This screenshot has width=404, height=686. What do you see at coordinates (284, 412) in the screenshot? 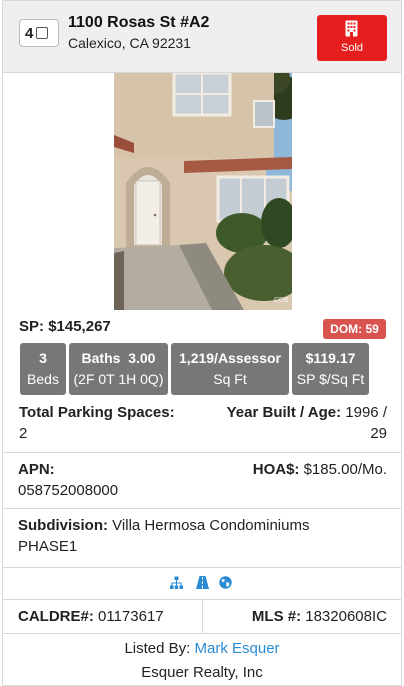
I see `year-built-label: Year Built / Age:` at bounding box center [284, 412].